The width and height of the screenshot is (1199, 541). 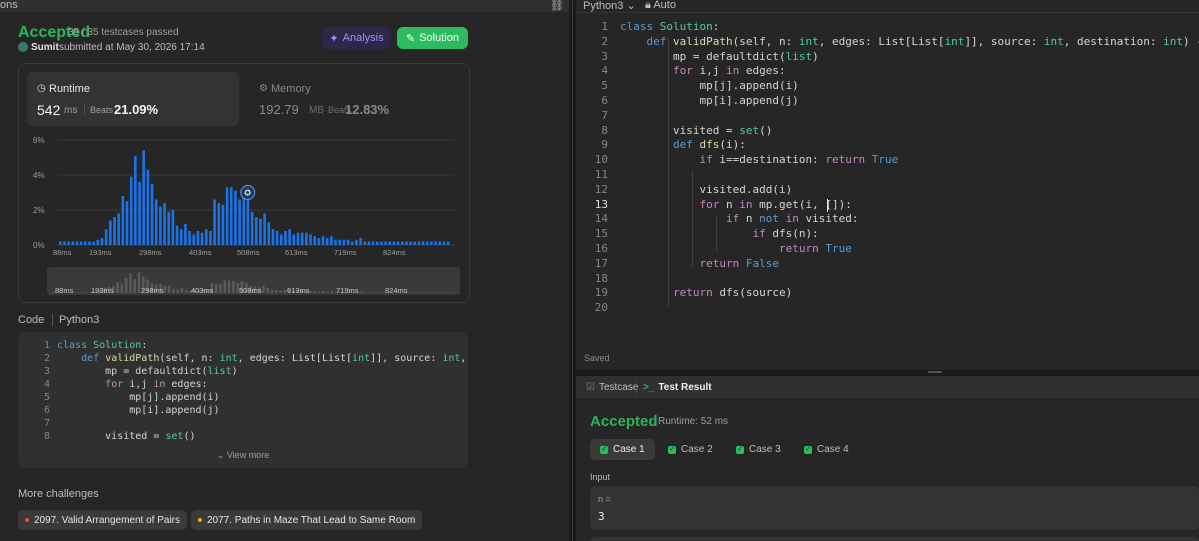 What do you see at coordinates (598, 279) in the screenshot?
I see `code-line: 18` at bounding box center [598, 279].